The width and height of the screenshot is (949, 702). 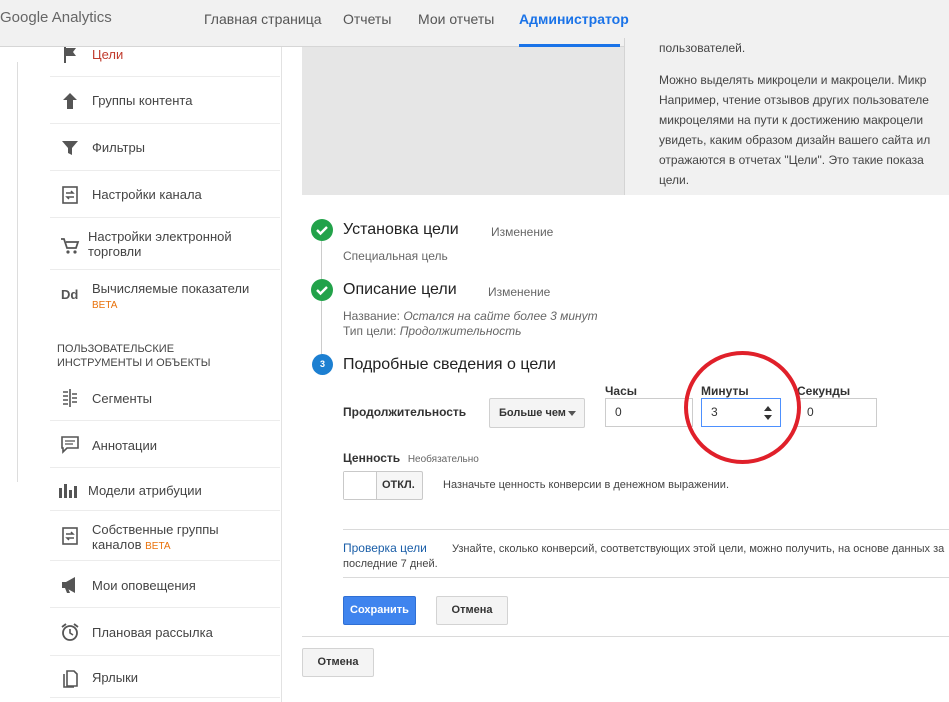 What do you see at coordinates (124, 445) in the screenshot?
I see `sidebar-item-label: Аннотации` at bounding box center [124, 445].